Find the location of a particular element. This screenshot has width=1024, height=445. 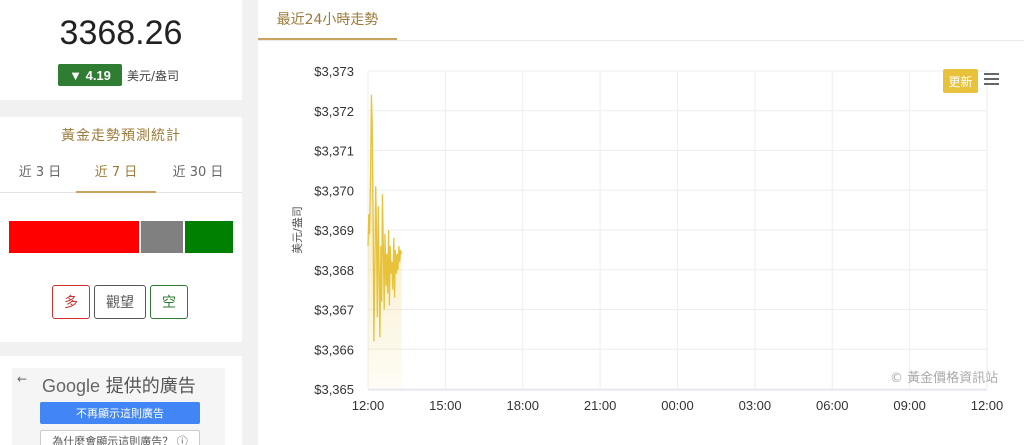

vote-short-button: 空 is located at coordinates (169, 302).